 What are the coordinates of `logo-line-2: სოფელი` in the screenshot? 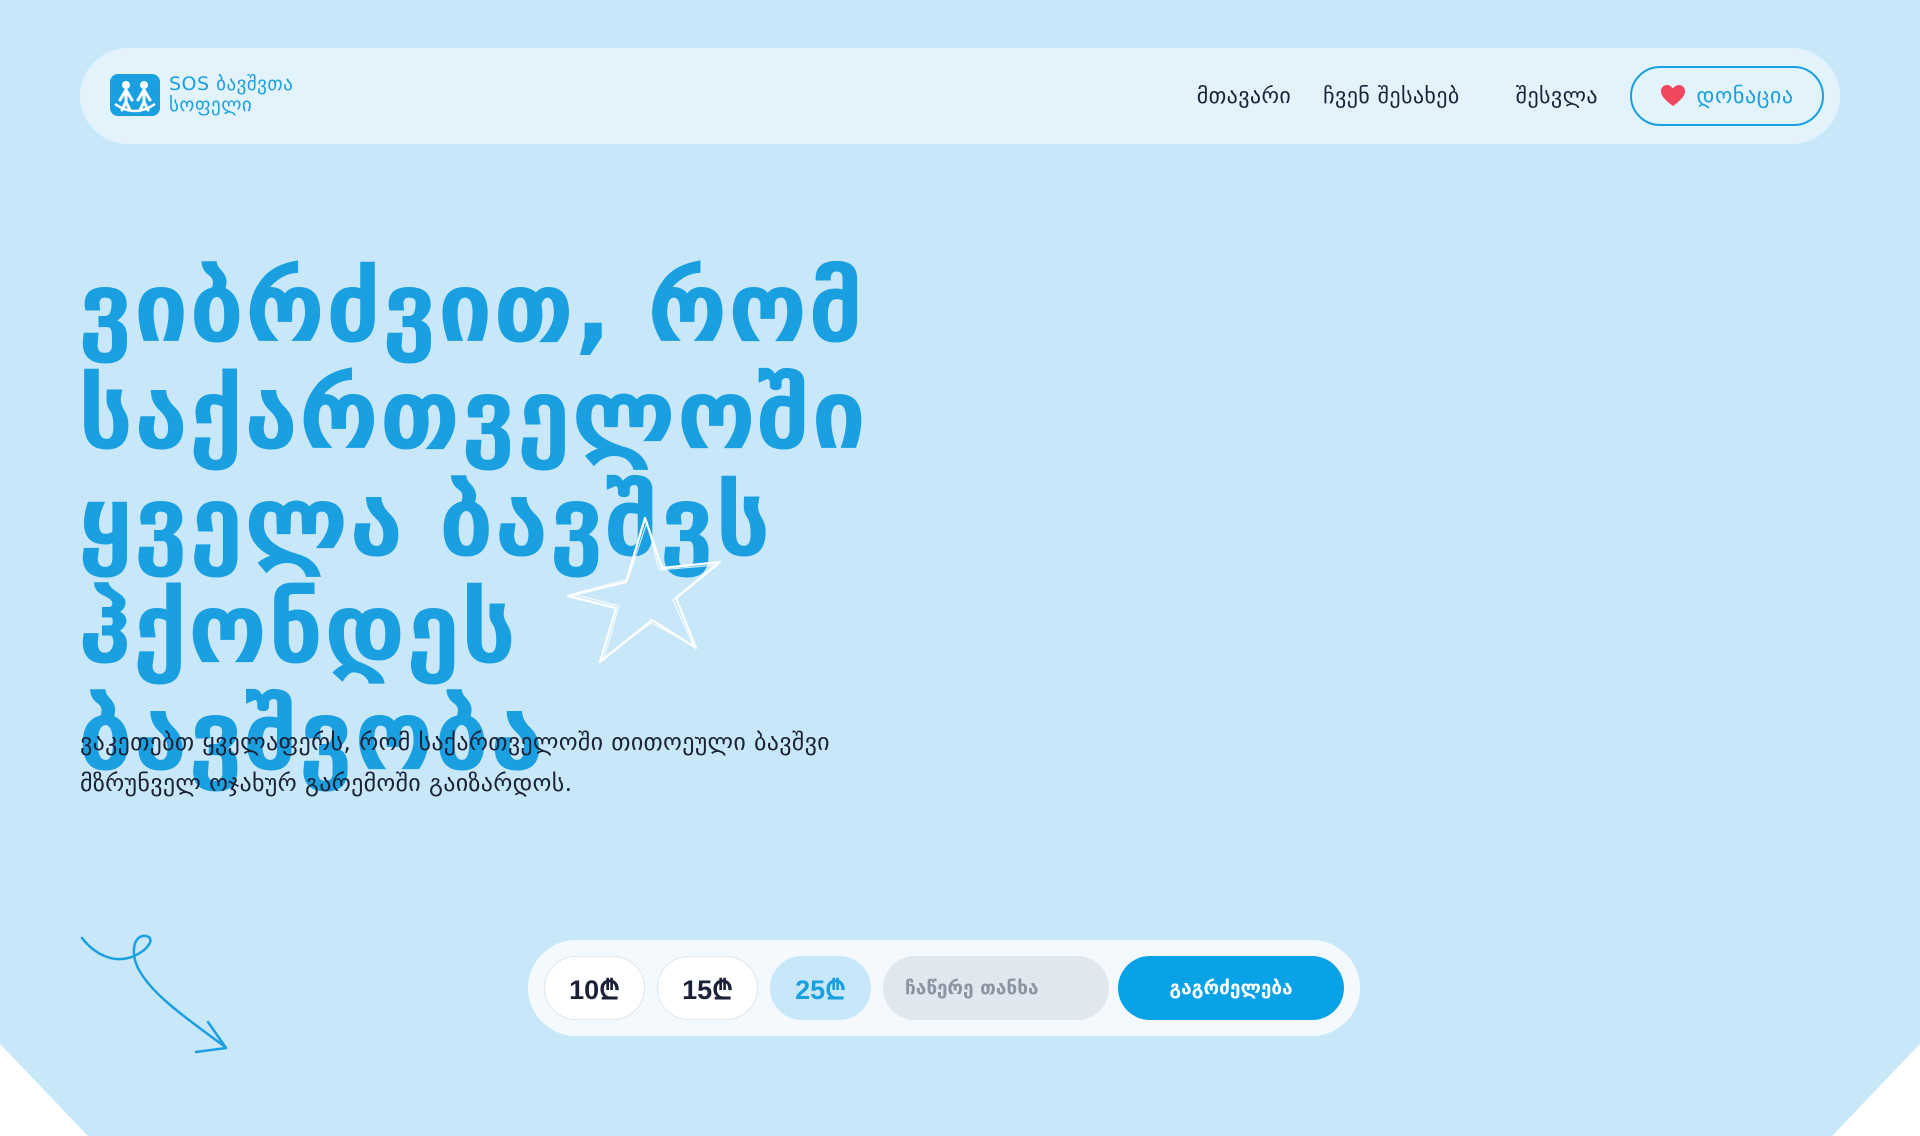 It's located at (211, 105).